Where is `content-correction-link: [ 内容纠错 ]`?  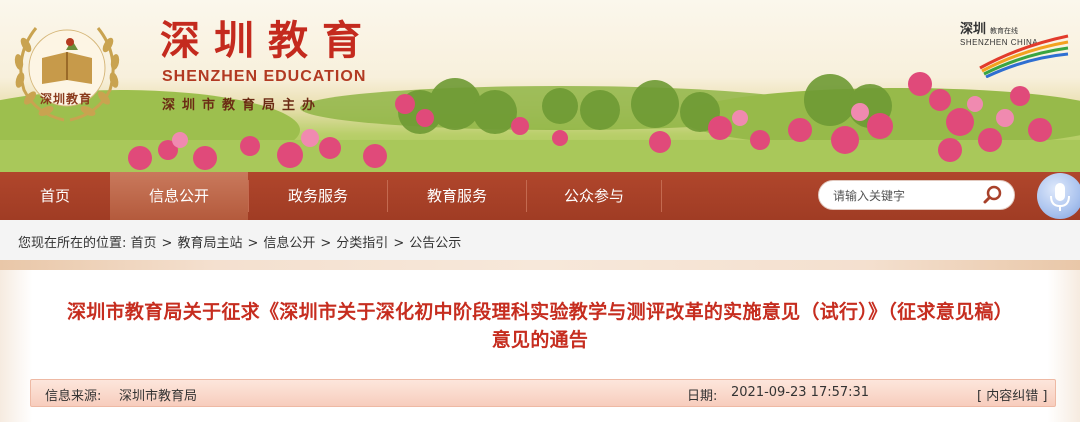 content-correction-link: [ 内容纠错 ] is located at coordinates (1012, 394).